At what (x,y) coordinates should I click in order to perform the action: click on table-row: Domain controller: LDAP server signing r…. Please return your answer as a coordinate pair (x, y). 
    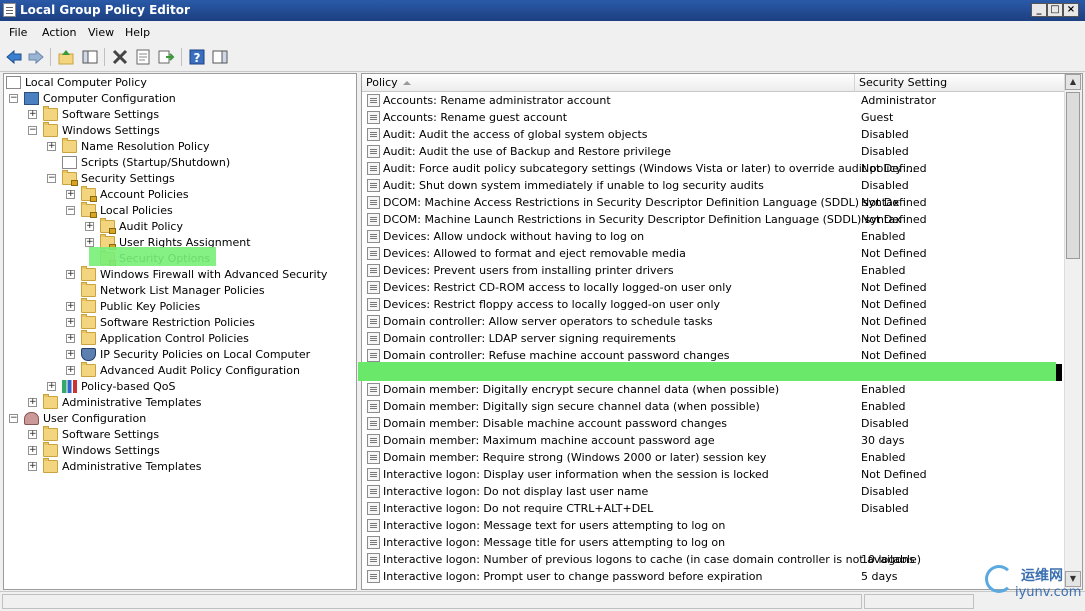
    Looking at the image, I should click on (712, 338).